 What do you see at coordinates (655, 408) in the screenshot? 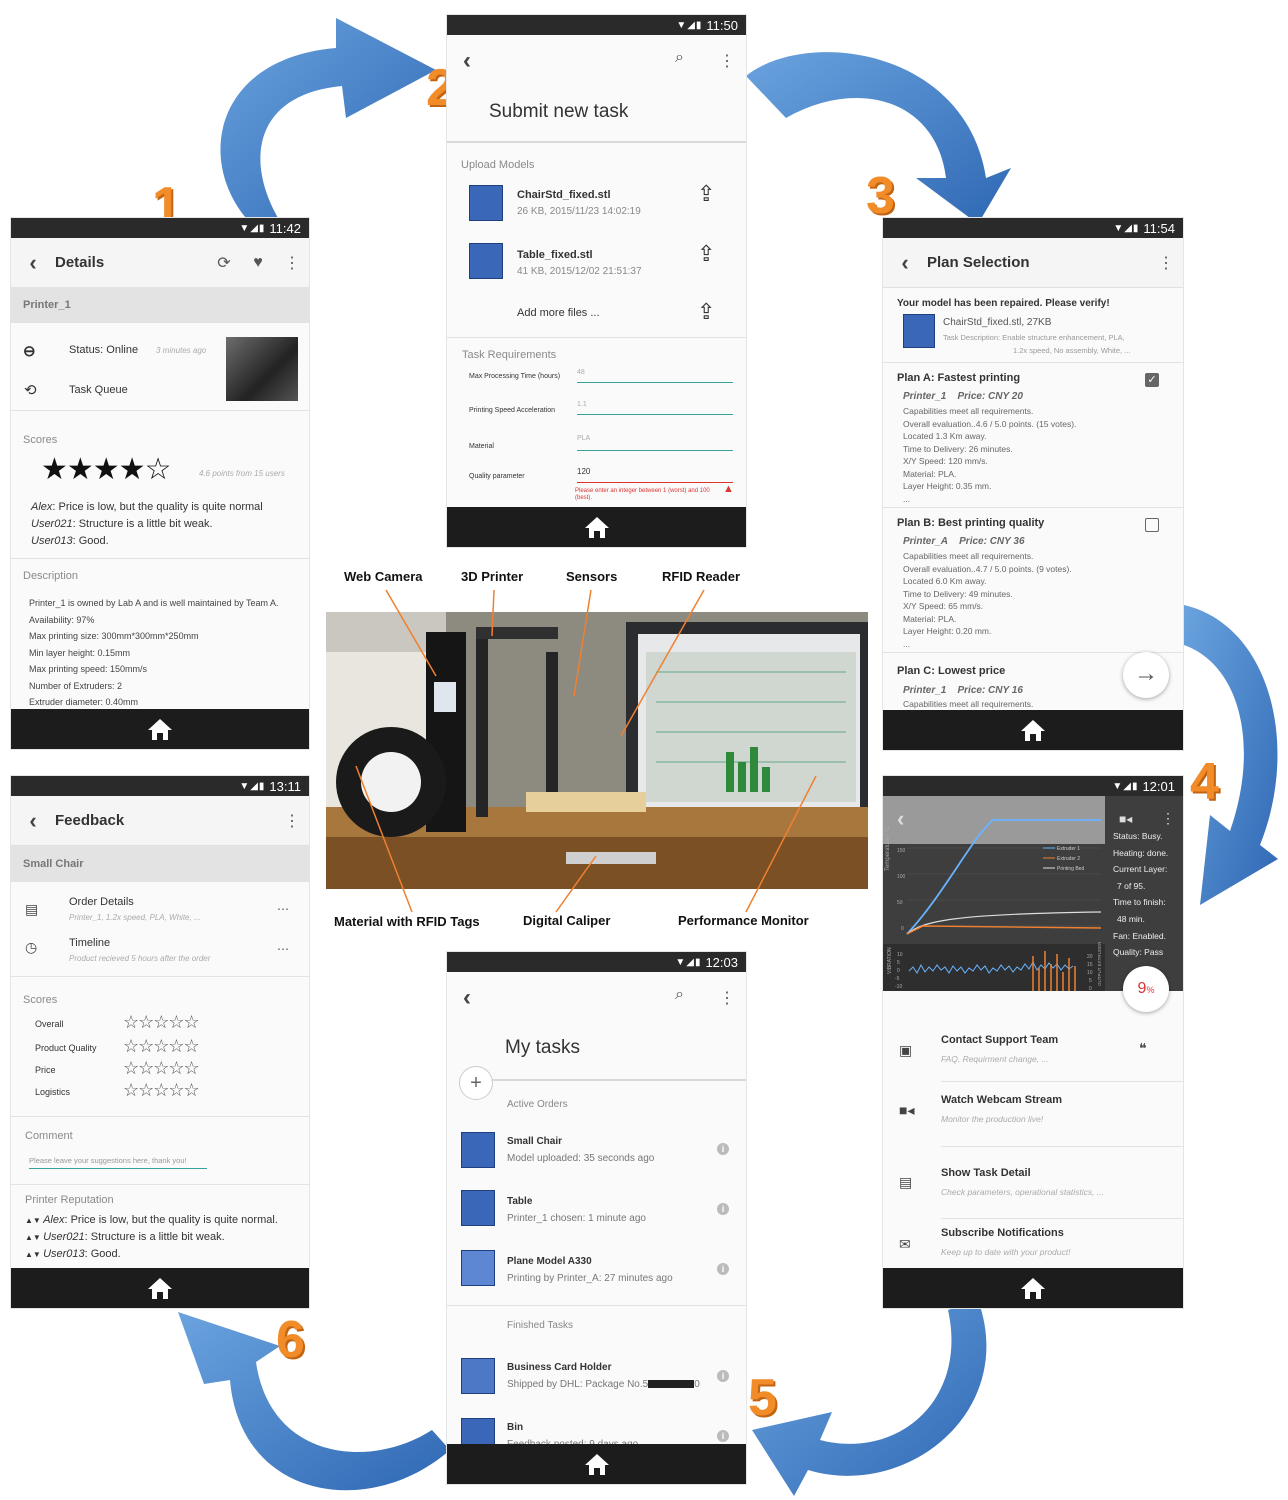
I see `speed-input: 1.1` at bounding box center [655, 408].